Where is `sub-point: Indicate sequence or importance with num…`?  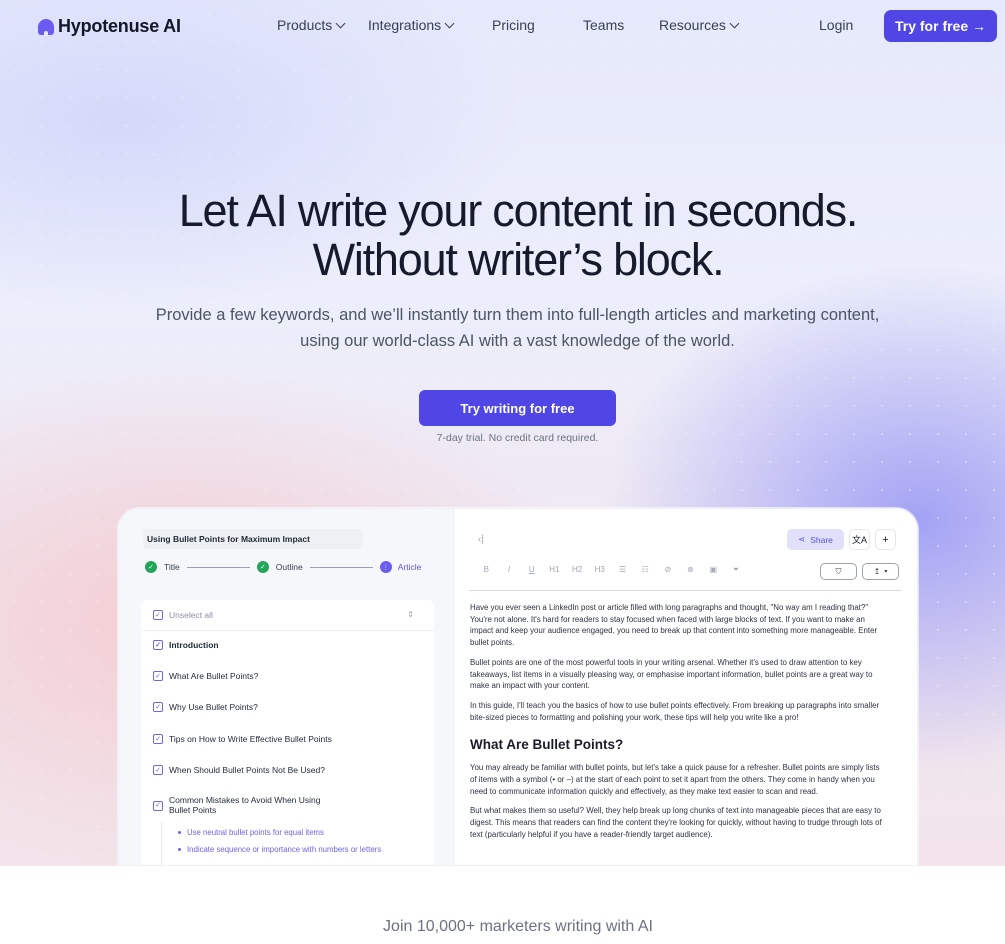
sub-point: Indicate sequence or importance with num… is located at coordinates (279, 849).